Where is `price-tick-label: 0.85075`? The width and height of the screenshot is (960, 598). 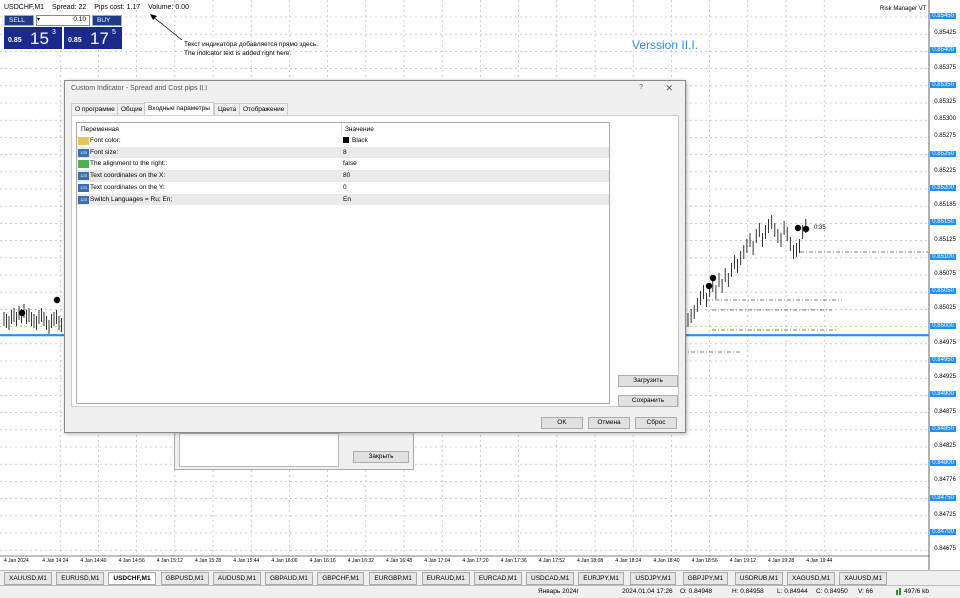
price-tick-label: 0.85075 is located at coordinates (945, 274).